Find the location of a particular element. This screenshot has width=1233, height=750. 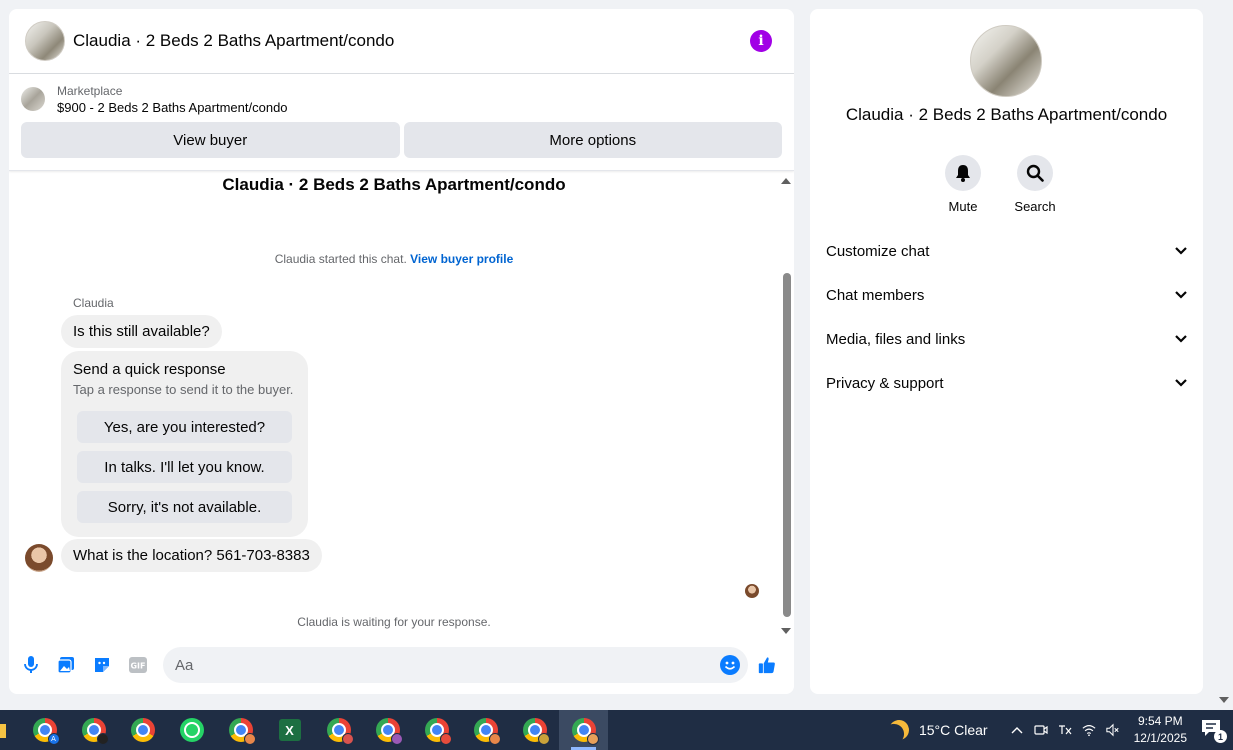

message-input-placeholder: Aa is located at coordinates (184, 665).